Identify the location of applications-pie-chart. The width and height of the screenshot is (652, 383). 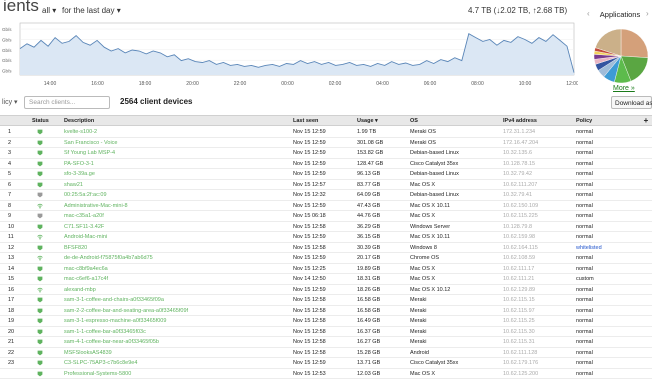
(621, 56).